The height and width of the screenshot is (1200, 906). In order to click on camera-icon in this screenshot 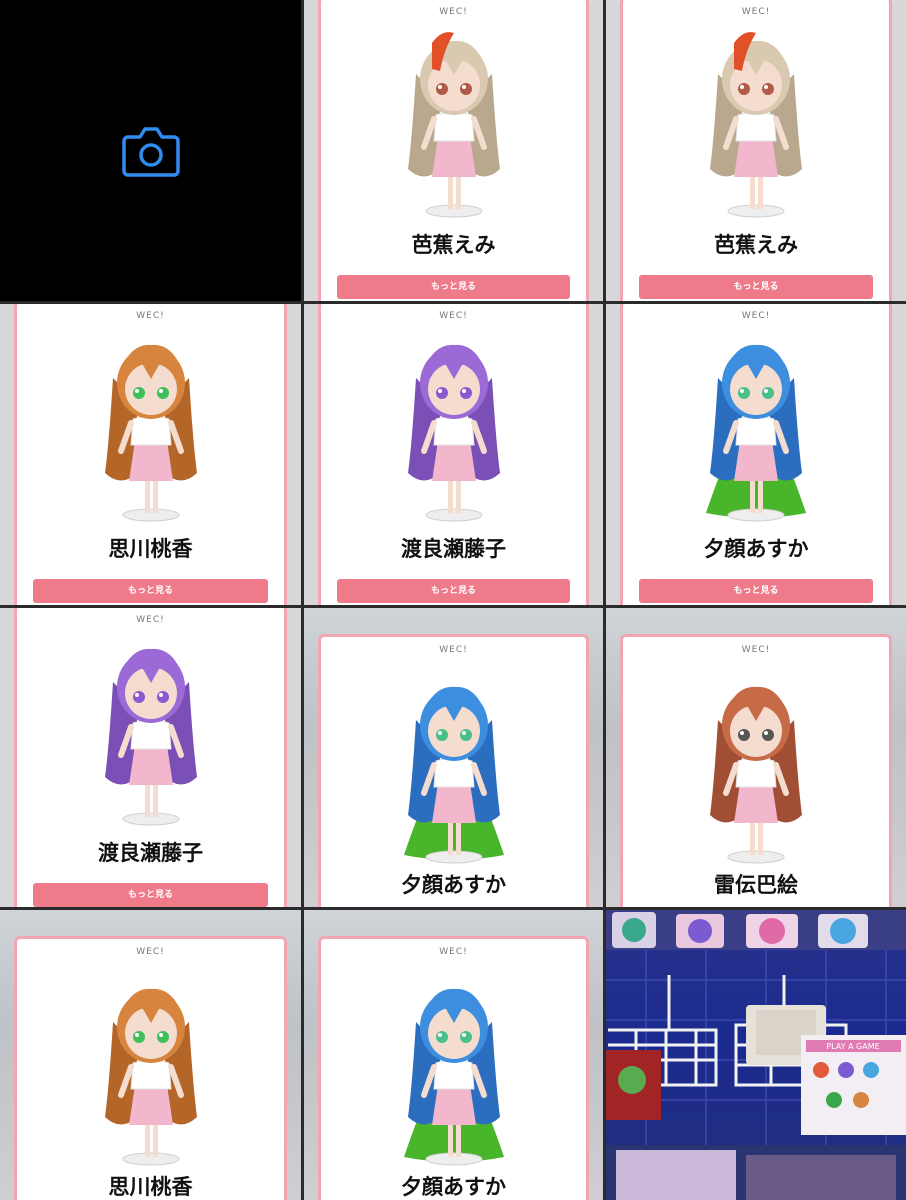, I will do `click(150, 151)`.